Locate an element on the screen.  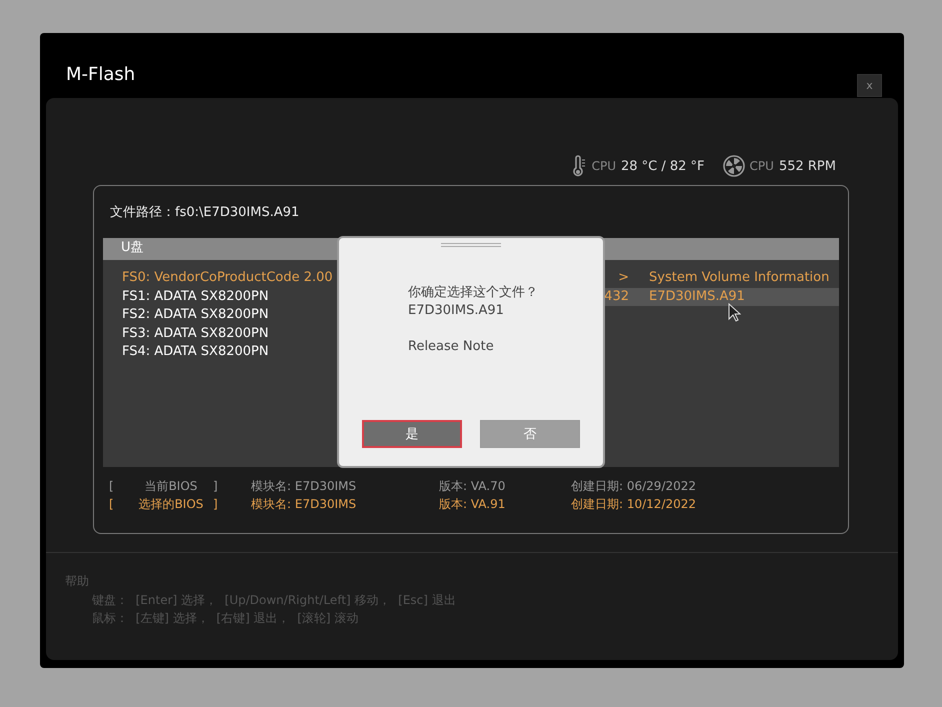
bios-label: 当前BIOS is located at coordinates (171, 486).